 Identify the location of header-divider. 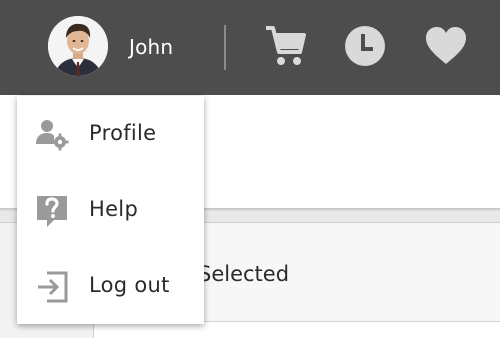
(225, 47).